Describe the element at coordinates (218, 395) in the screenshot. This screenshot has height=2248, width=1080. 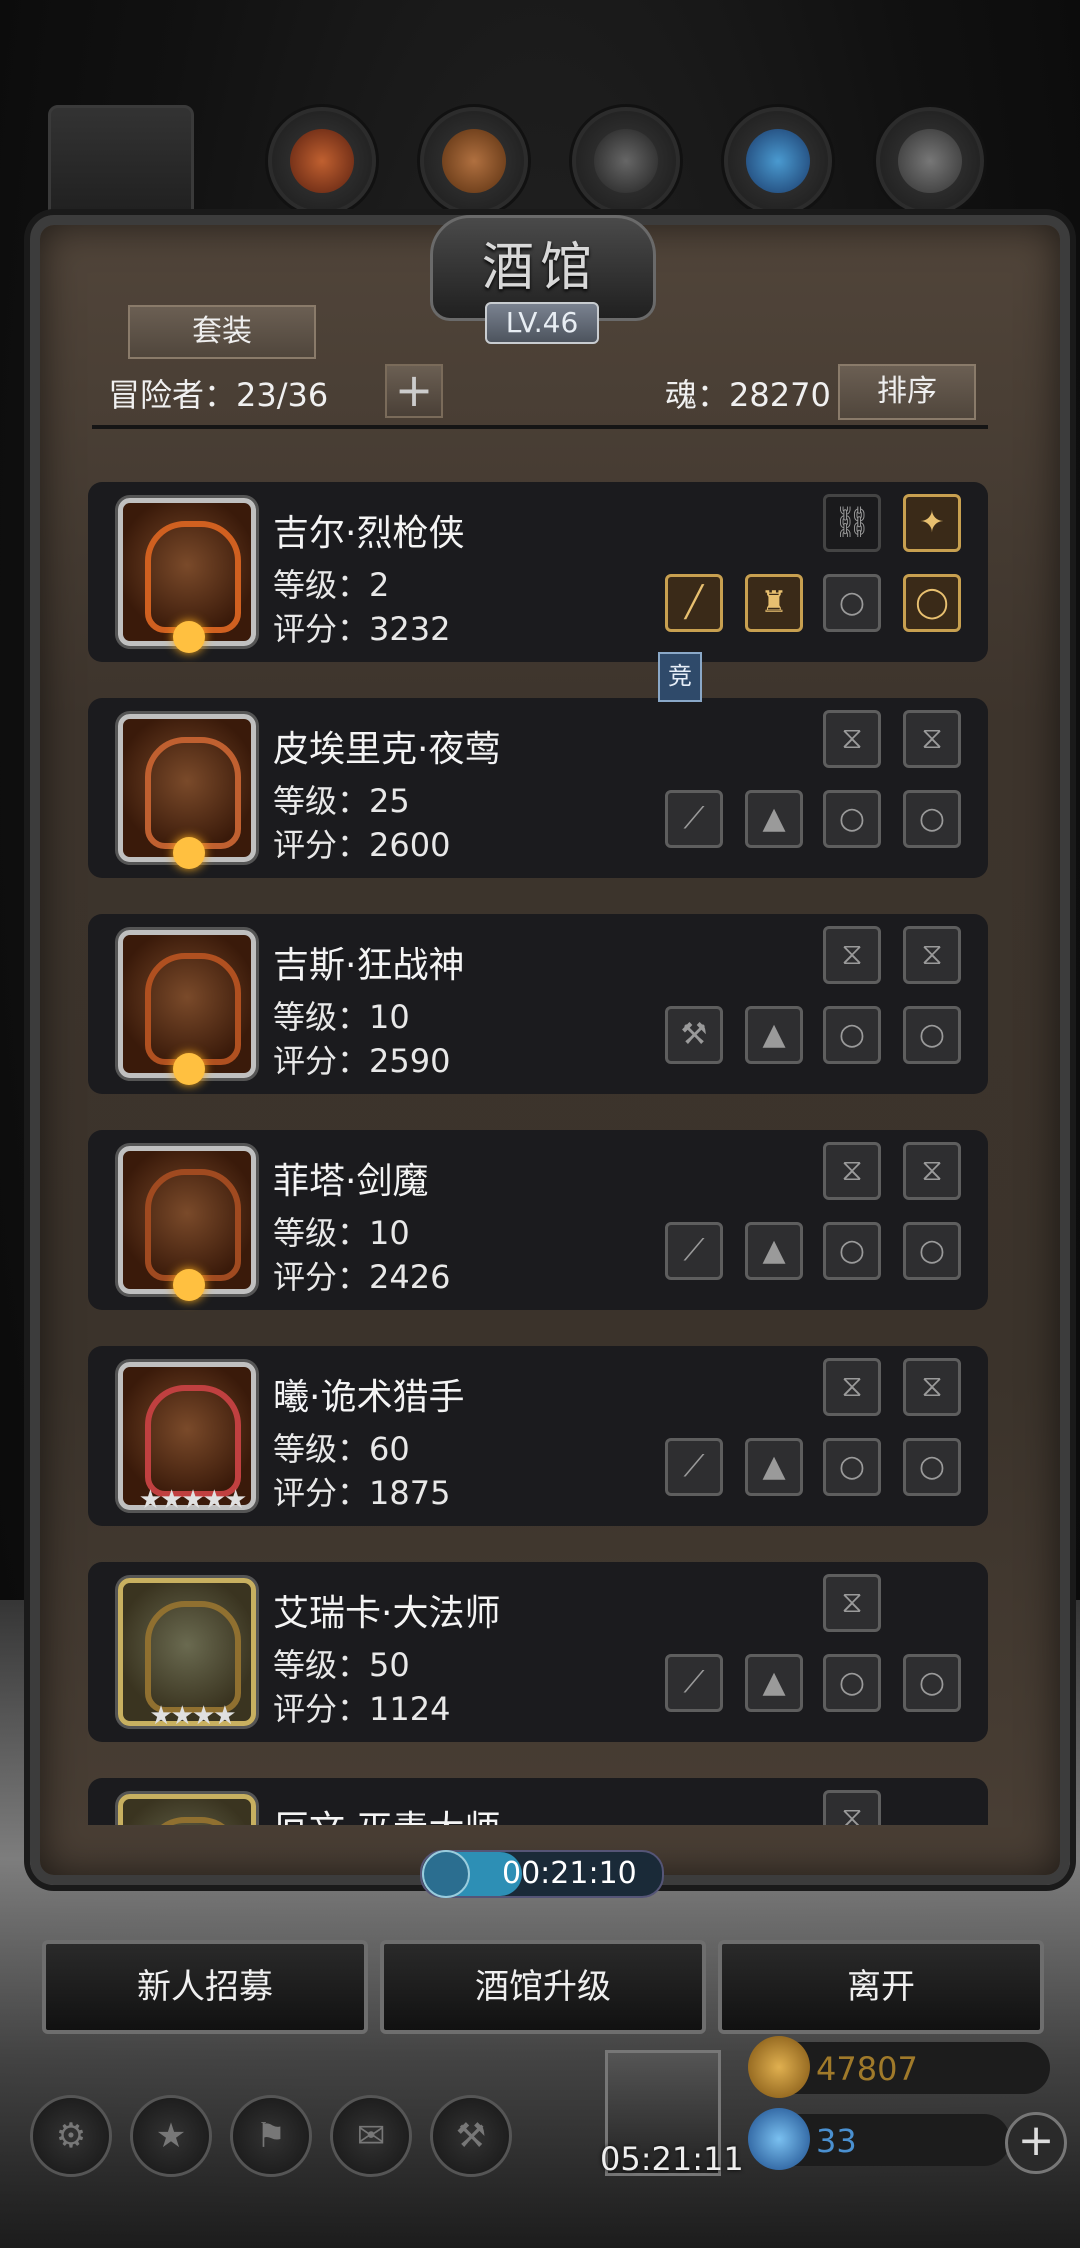
I see `adventurer-count: 冒险者：23/36` at that location.